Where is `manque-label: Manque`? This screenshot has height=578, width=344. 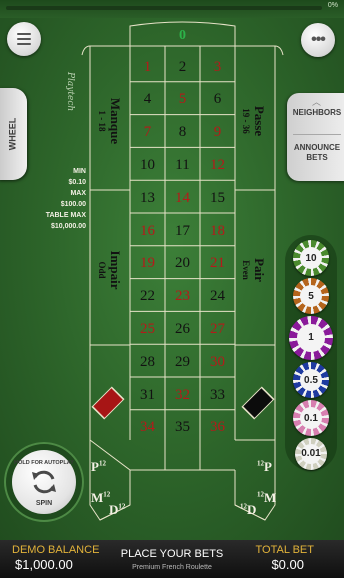 manque-label: Manque is located at coordinates (115, 121).